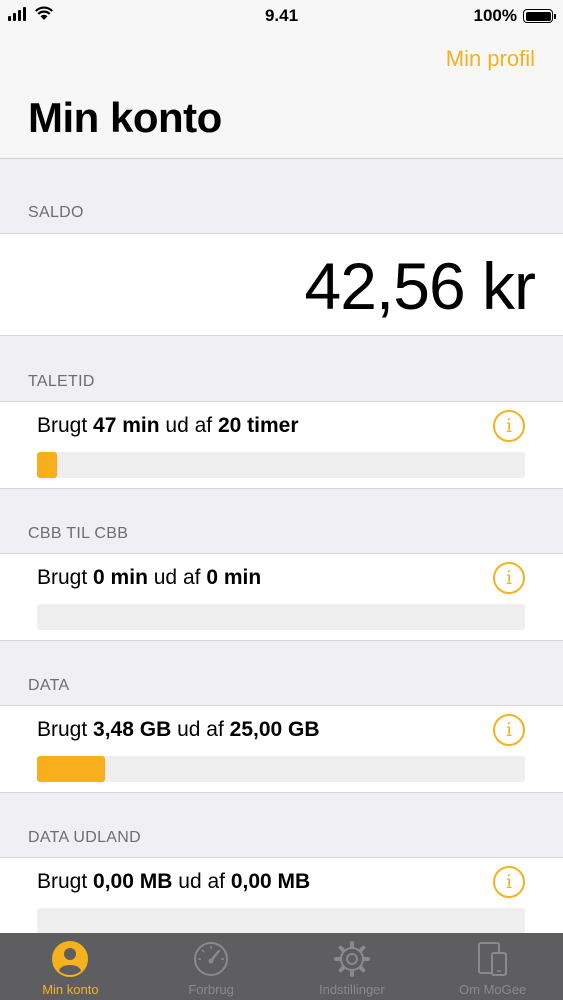  I want to click on cbb-usage-text: Brugt 0 min ud af 0 min, so click(149, 578).